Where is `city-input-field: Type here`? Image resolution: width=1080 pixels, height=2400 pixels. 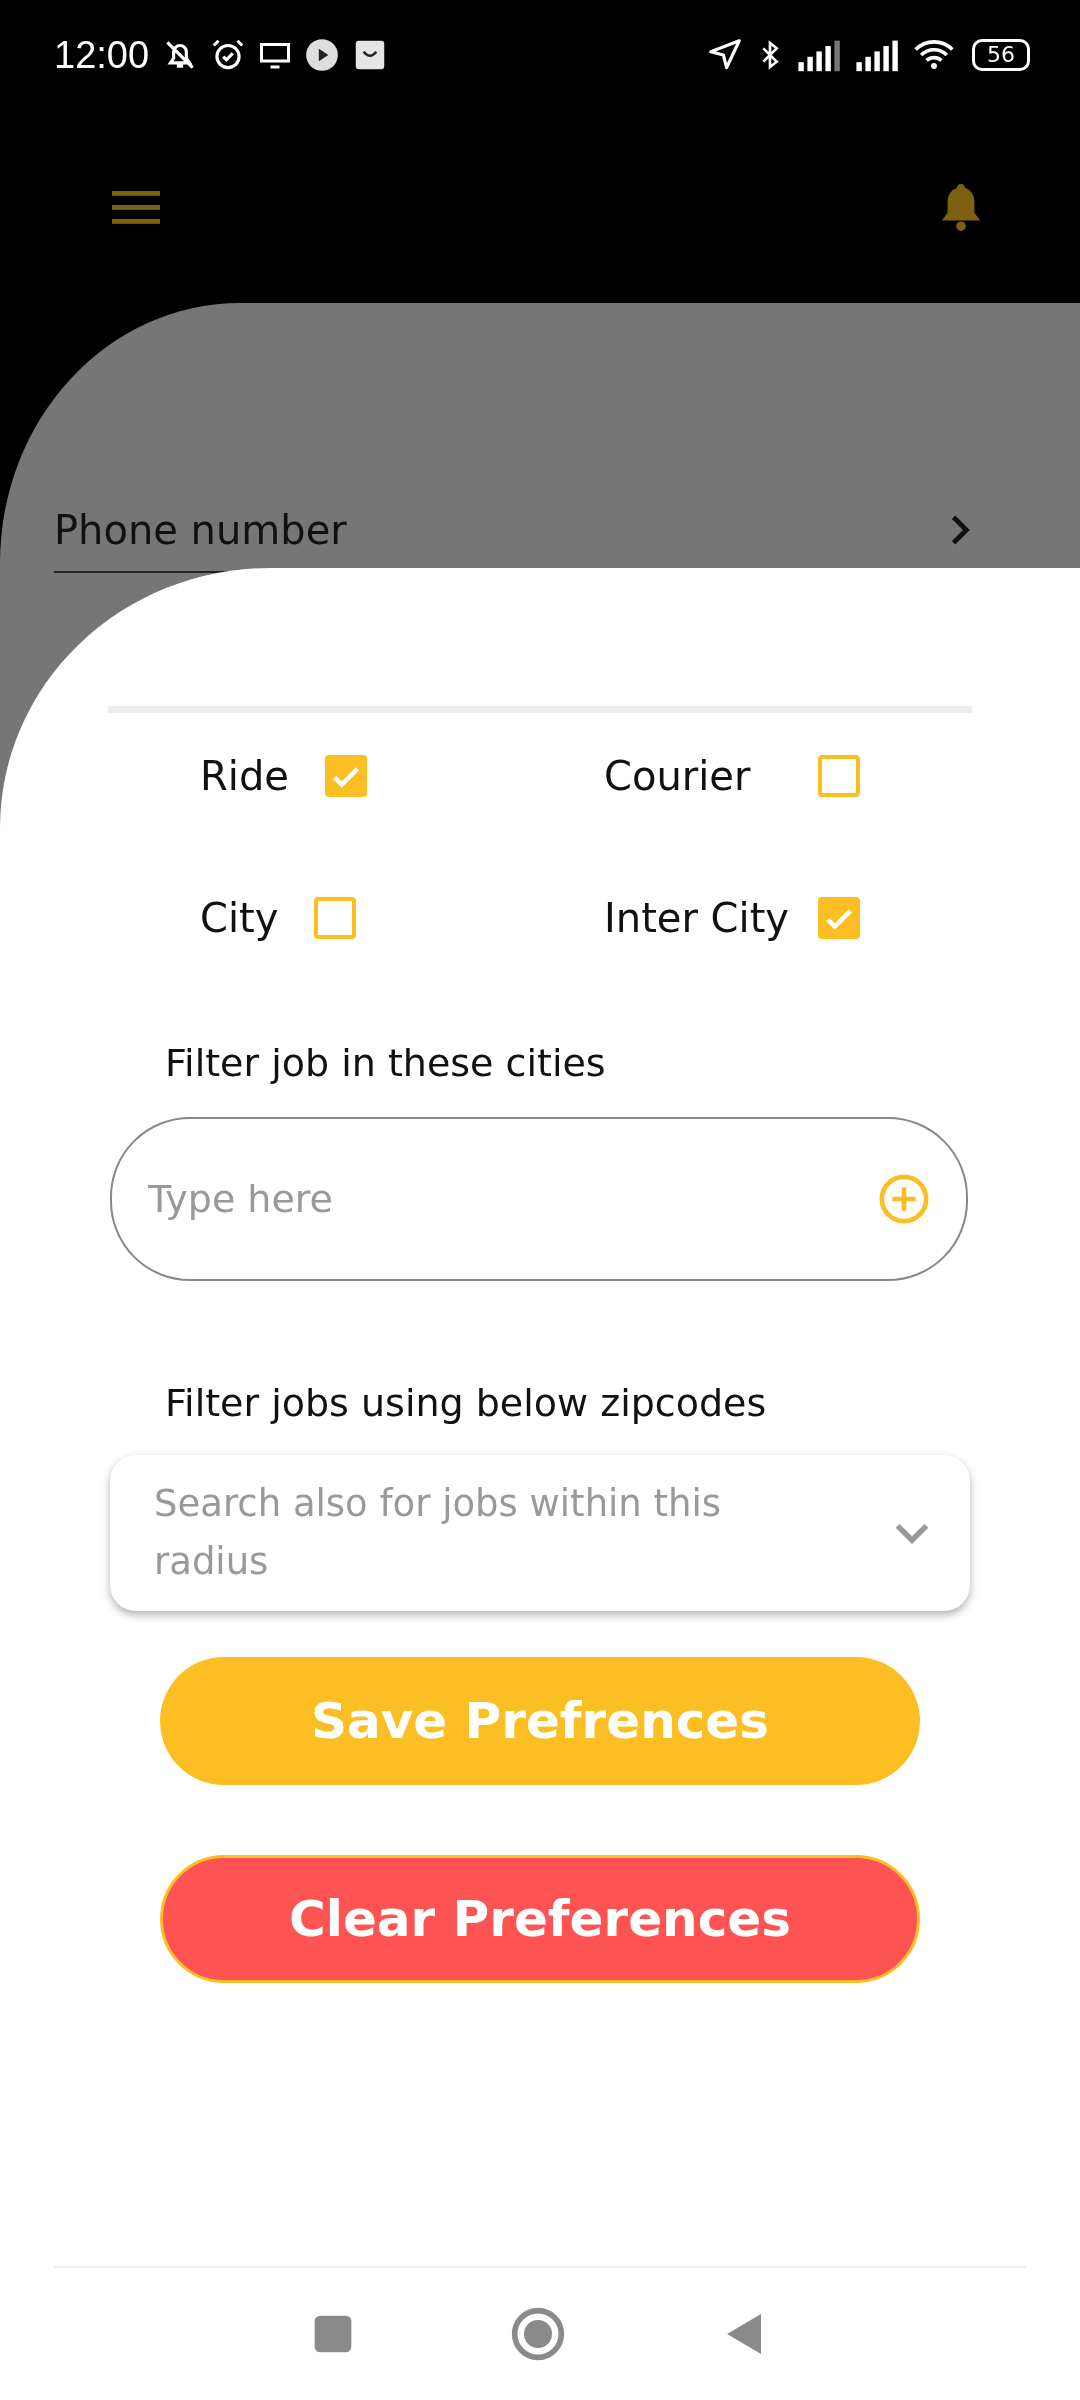 city-input-field: Type here is located at coordinates (511, 1199).